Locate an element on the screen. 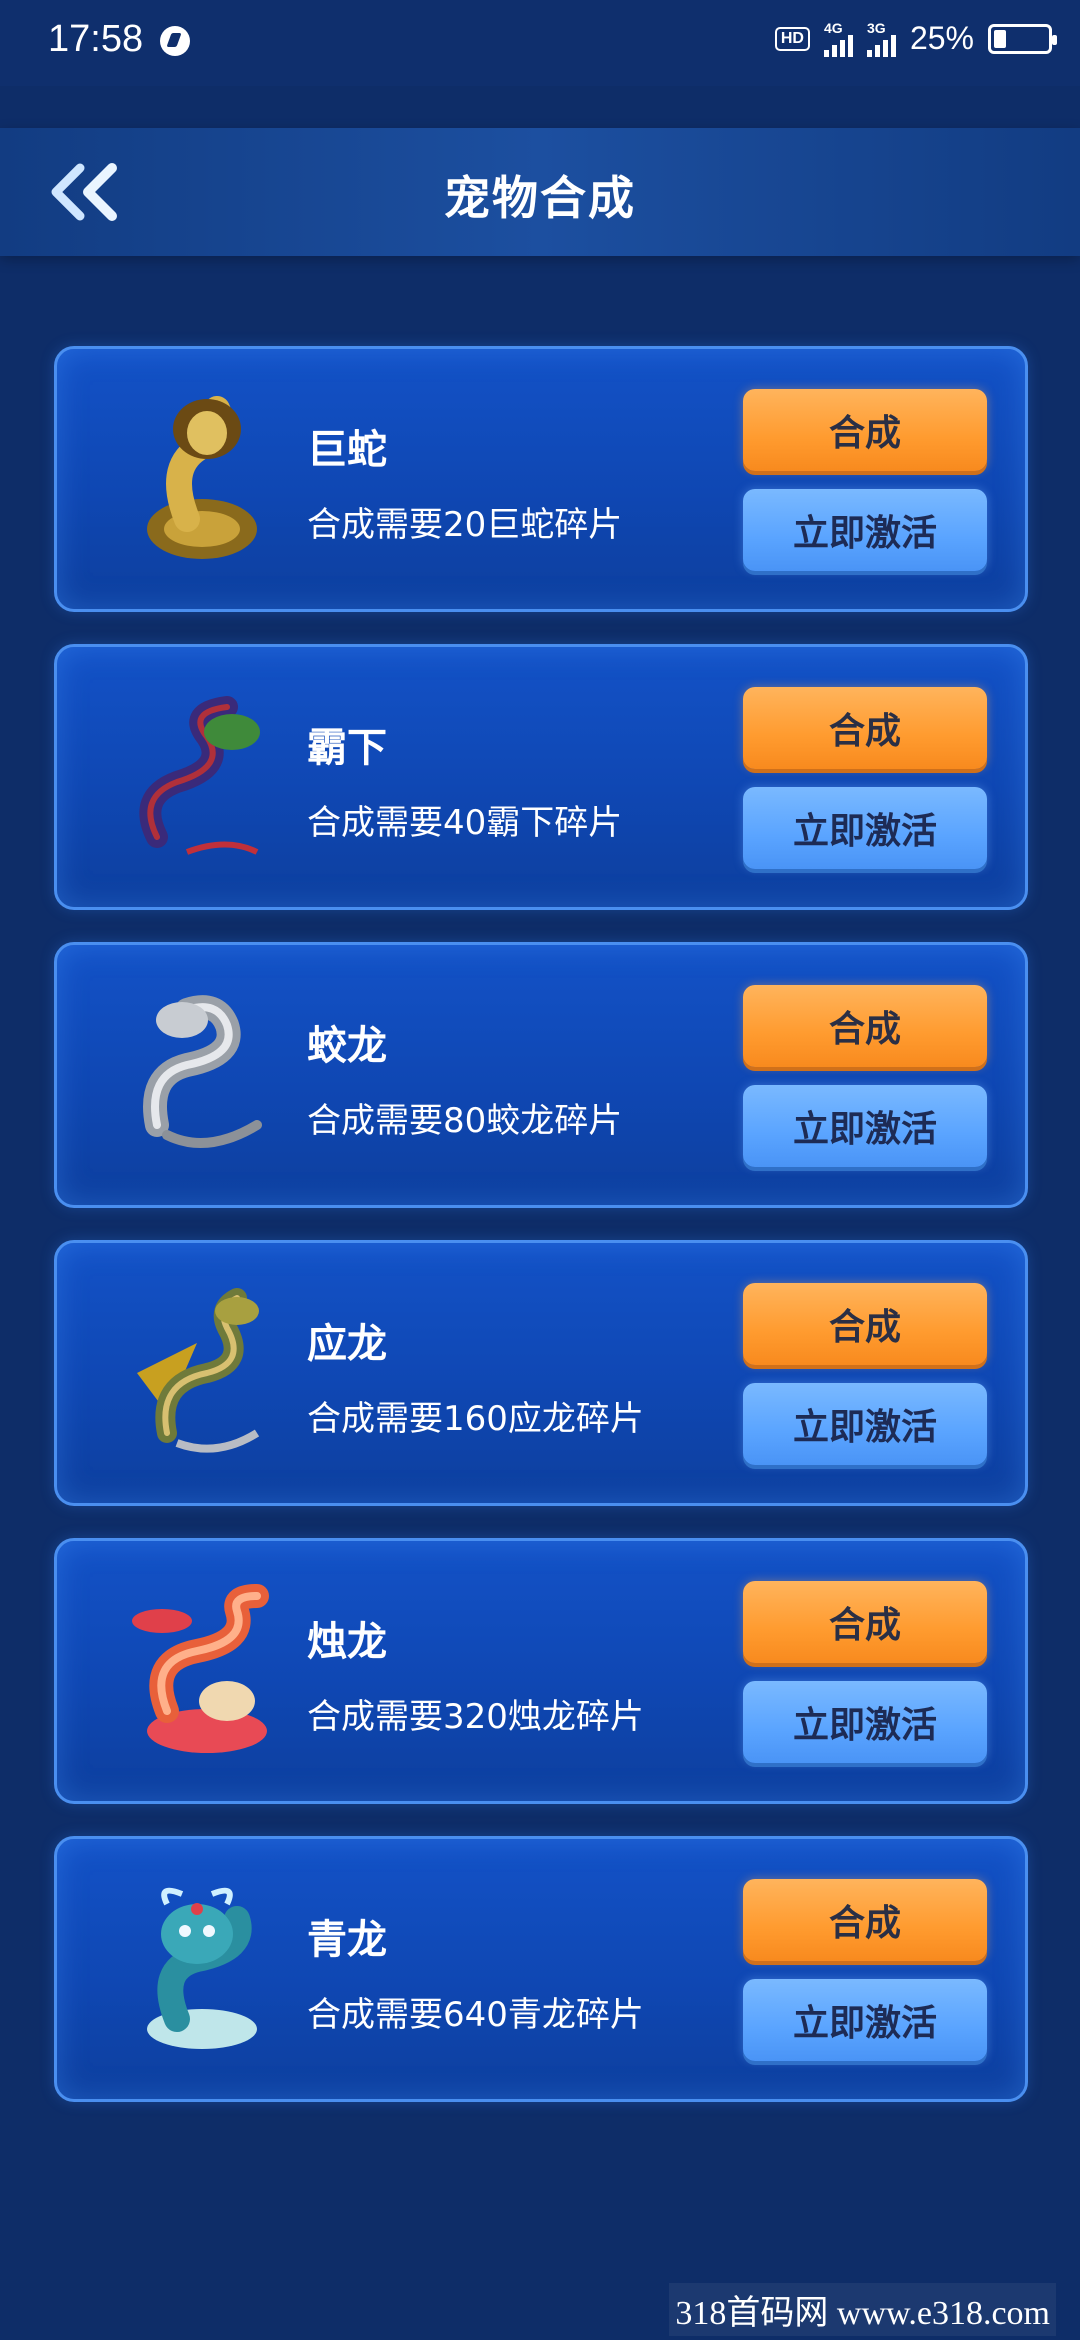 This screenshot has height=2340, width=1080. pet-card: 蛟龙 合成需要80蛟龙碎片 合成 立即激活 is located at coordinates (541, 1075).